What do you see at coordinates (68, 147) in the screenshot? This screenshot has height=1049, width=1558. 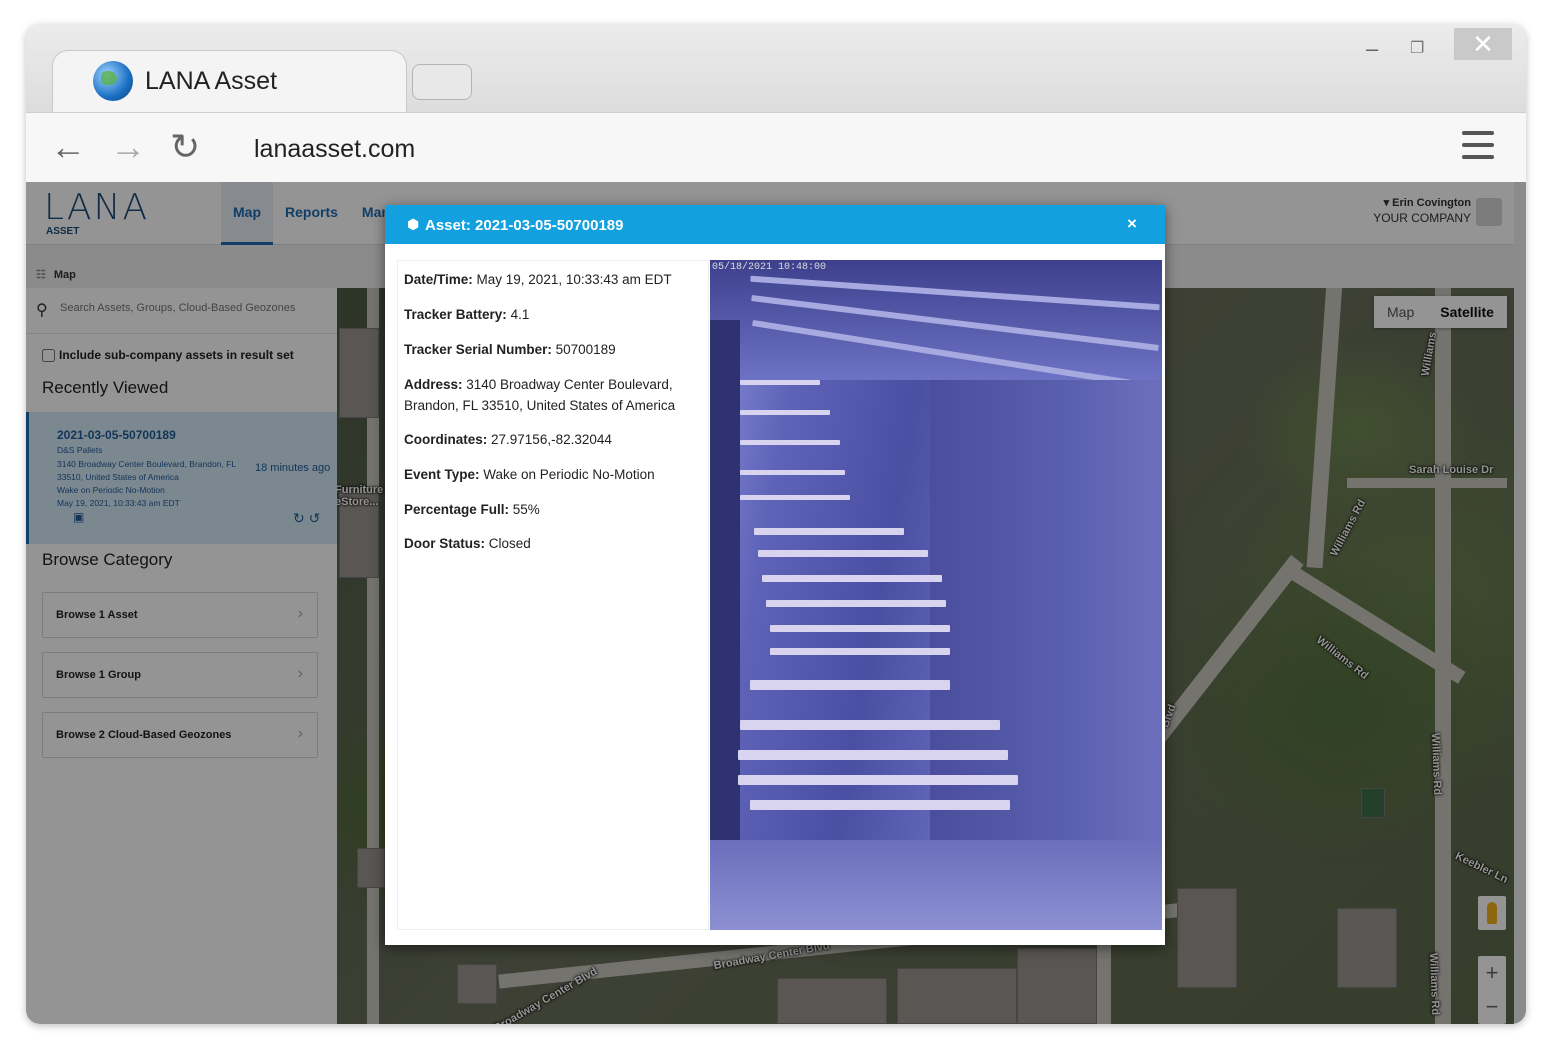 I see `back-arrow-icon: ←` at bounding box center [68, 147].